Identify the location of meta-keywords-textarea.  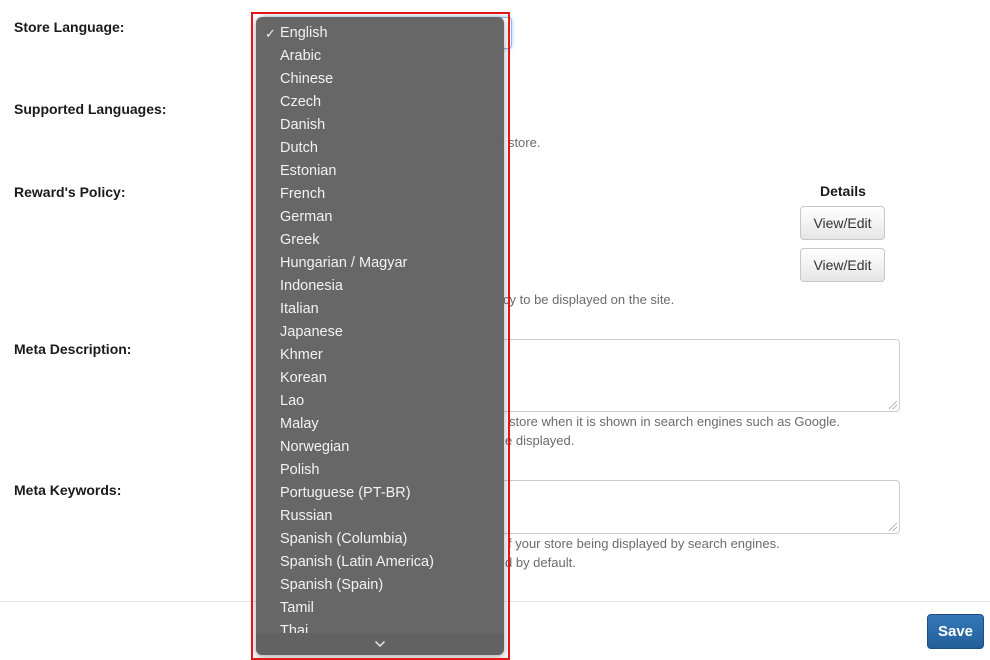
(690, 507).